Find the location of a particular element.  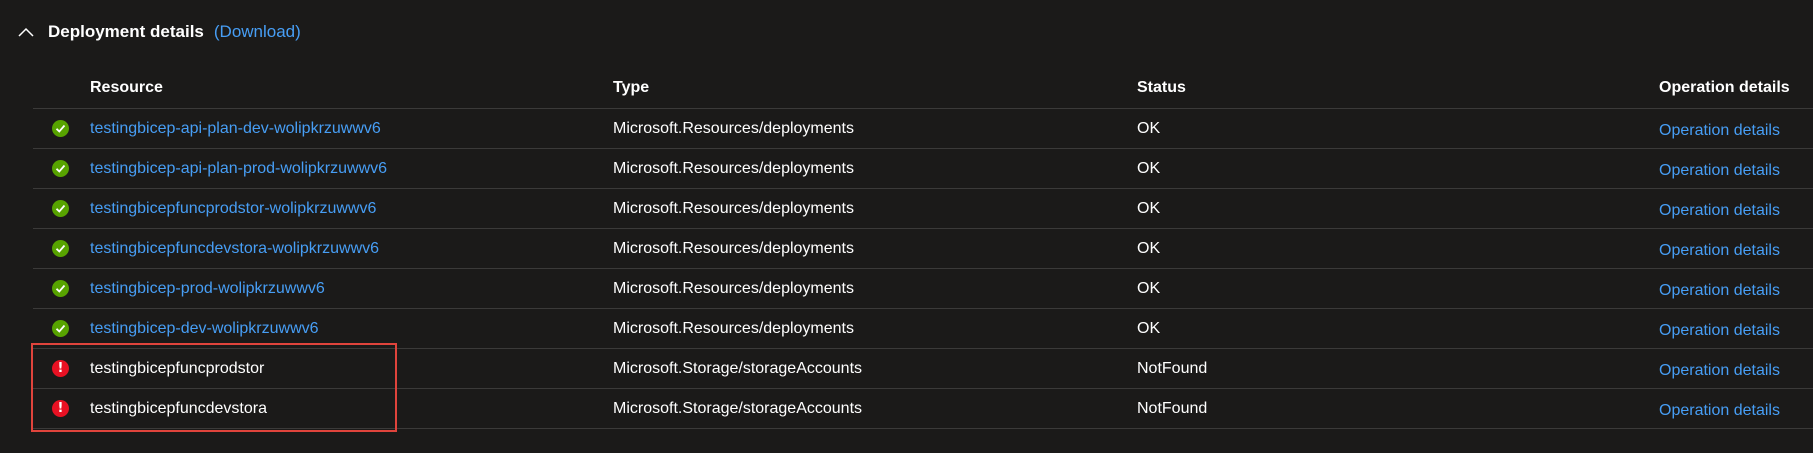

resource-name: testingbicep-api-plan-prod-wolipkrzuwwv6 is located at coordinates (238, 168).